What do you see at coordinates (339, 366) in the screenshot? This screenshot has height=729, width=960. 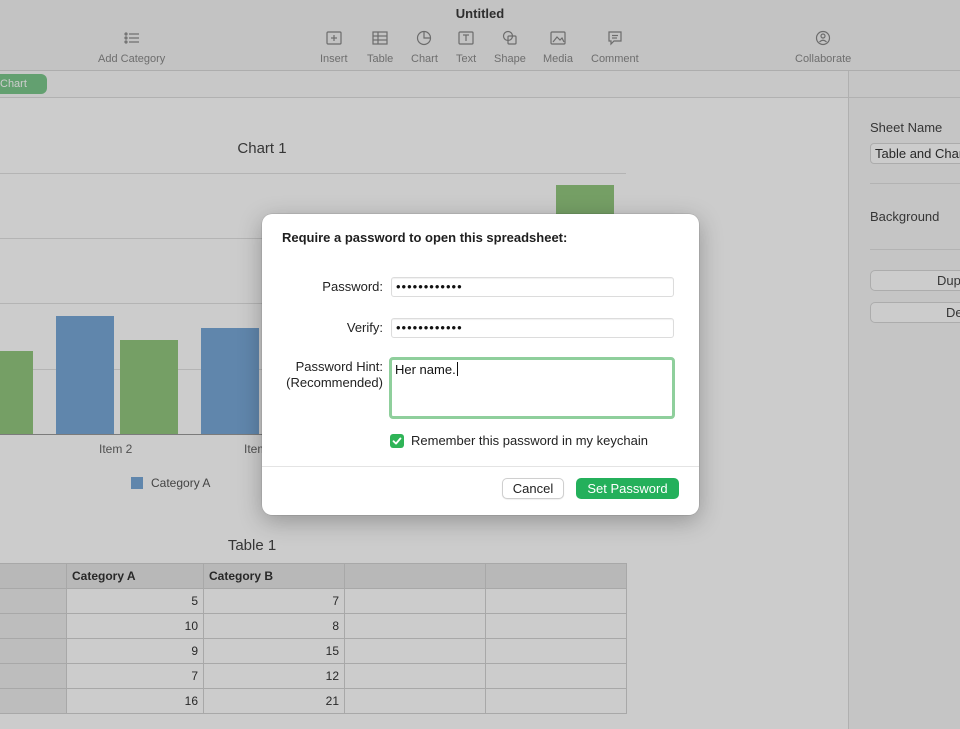 I see `password-hint-label: Password Hint:` at bounding box center [339, 366].